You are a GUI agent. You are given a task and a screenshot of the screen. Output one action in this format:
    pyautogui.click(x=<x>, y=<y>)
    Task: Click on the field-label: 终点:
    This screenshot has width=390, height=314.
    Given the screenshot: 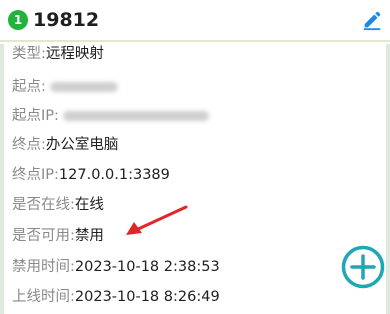 What is the action you would take?
    pyautogui.click(x=29, y=145)
    